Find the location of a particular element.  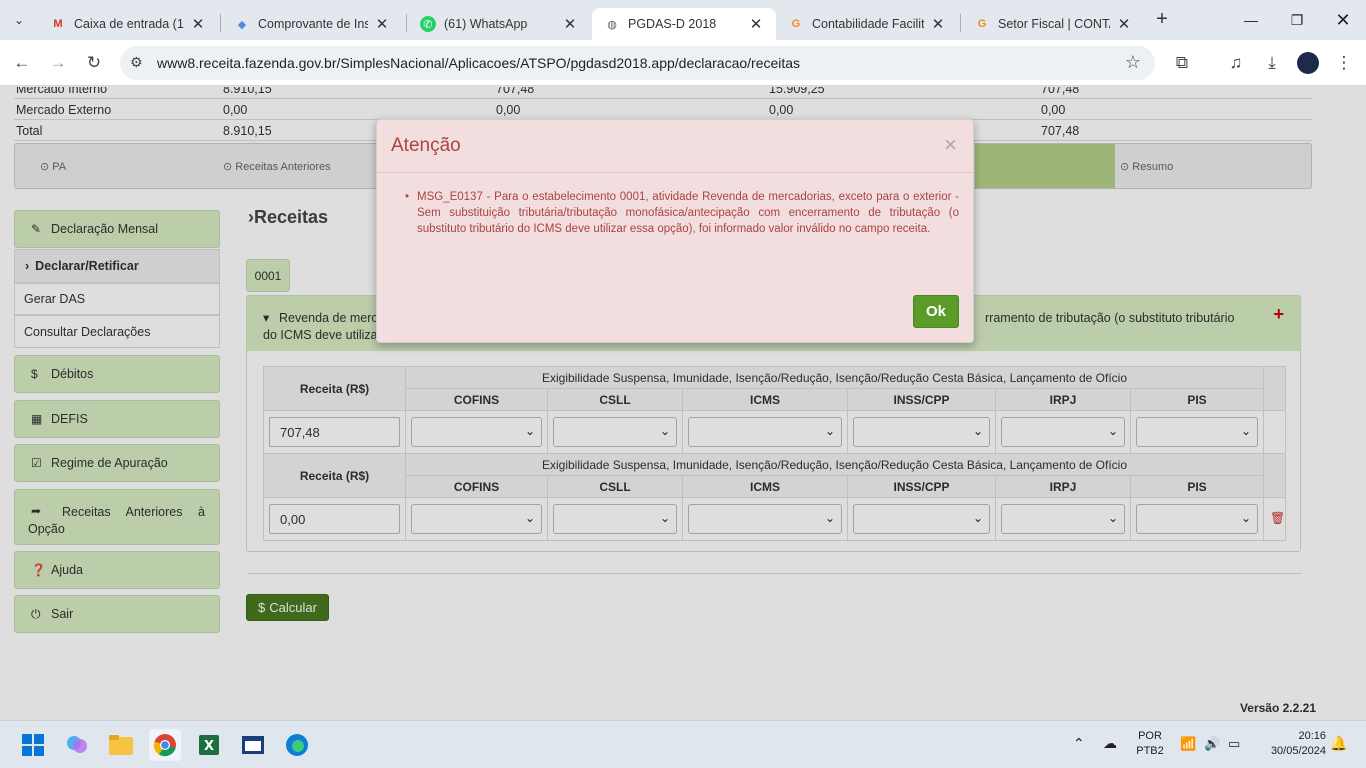

tab-title: Caixa de entrada (12) is located at coordinates (129, 24).